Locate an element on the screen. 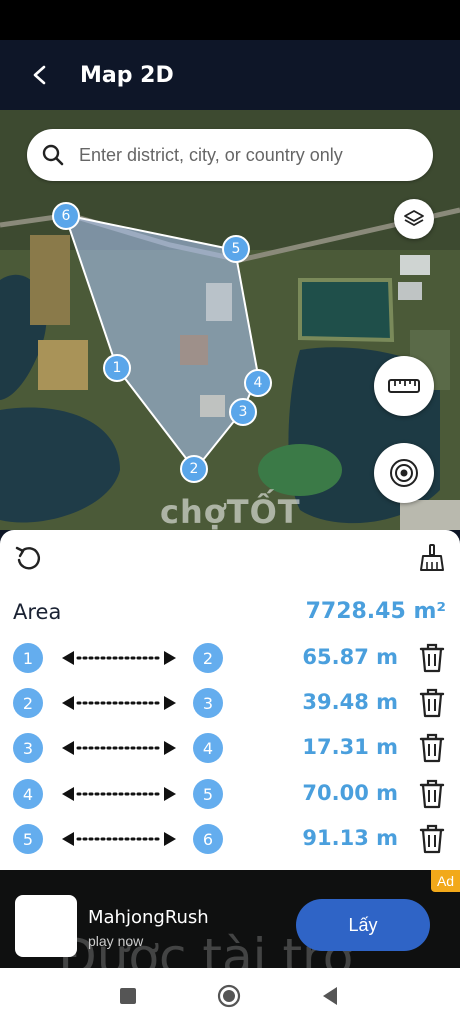 Image resolution: width=460 pixels, height=1024 pixels. vertex-label: 4 is located at coordinates (258, 383).